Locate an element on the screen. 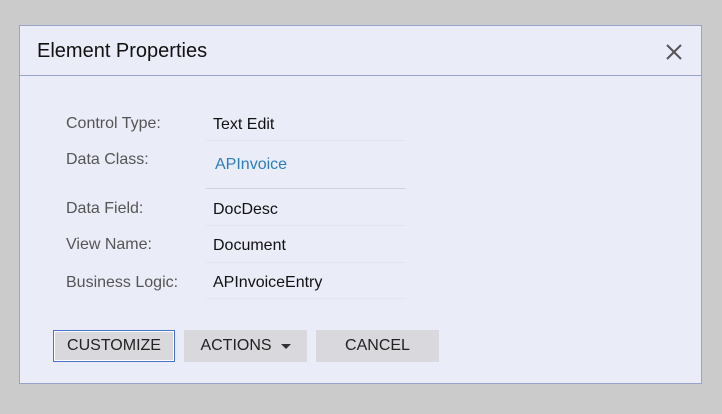 The width and height of the screenshot is (722, 414). business-logic-value: APInvoiceEntry is located at coordinates (268, 282).